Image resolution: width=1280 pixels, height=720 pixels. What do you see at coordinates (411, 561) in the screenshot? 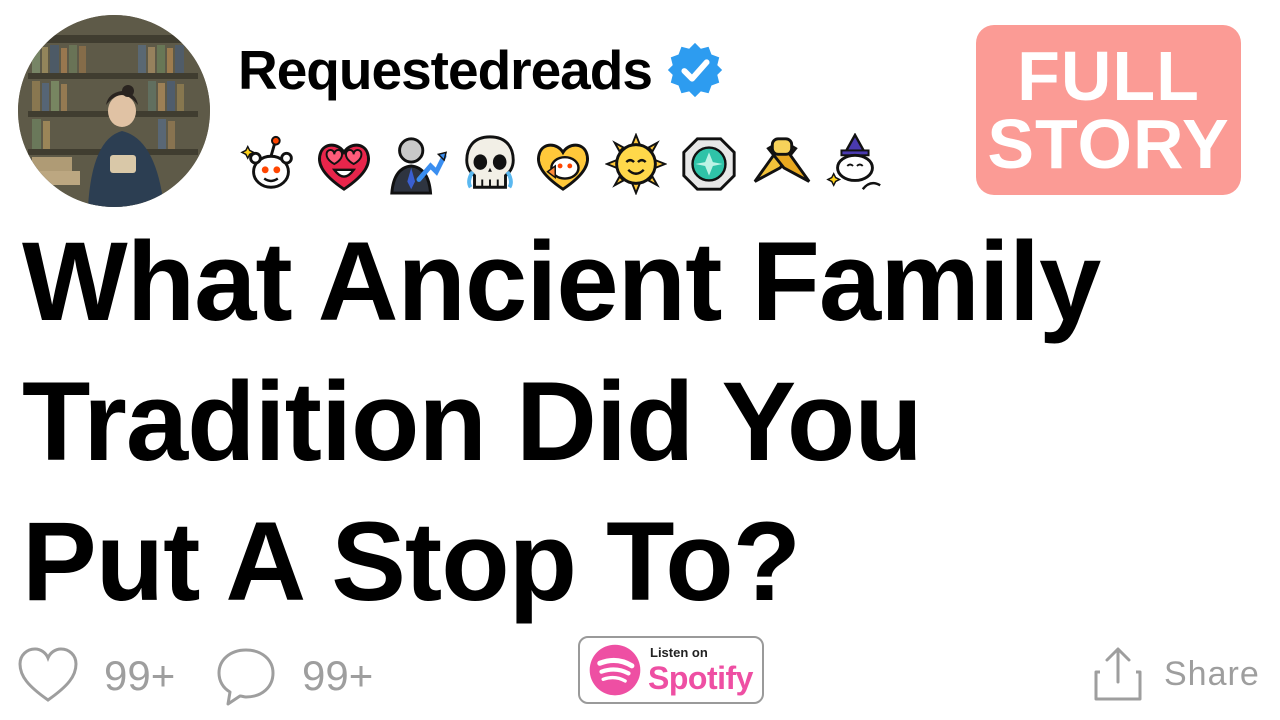
I see `title-line-3: Put A Stop To?` at bounding box center [411, 561].